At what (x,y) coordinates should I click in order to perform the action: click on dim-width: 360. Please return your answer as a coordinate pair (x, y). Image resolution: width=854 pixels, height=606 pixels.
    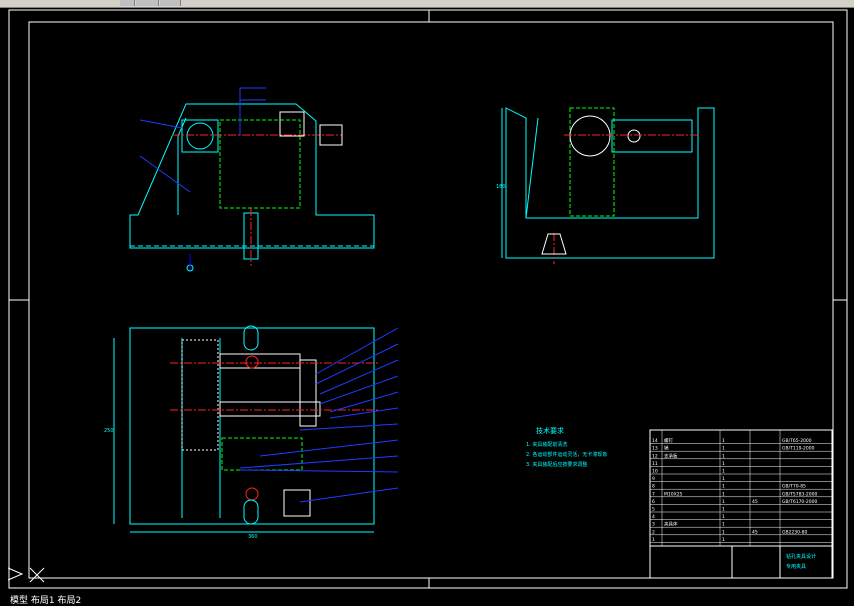
    Looking at the image, I should click on (253, 537).